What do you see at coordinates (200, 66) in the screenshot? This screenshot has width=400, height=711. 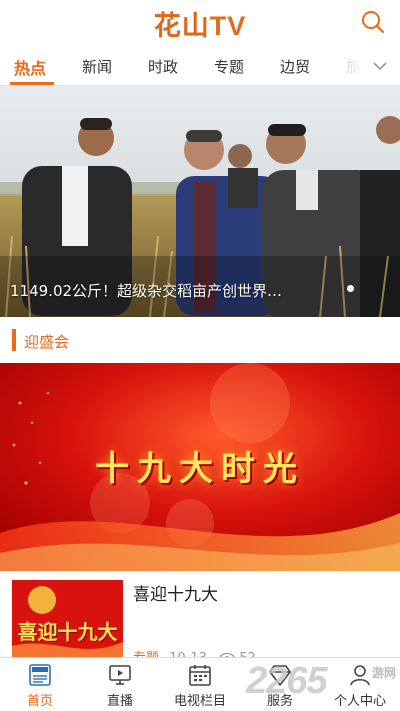 I see `category-tabs: 热点 新闻 时政 专题 边贸 旅` at bounding box center [200, 66].